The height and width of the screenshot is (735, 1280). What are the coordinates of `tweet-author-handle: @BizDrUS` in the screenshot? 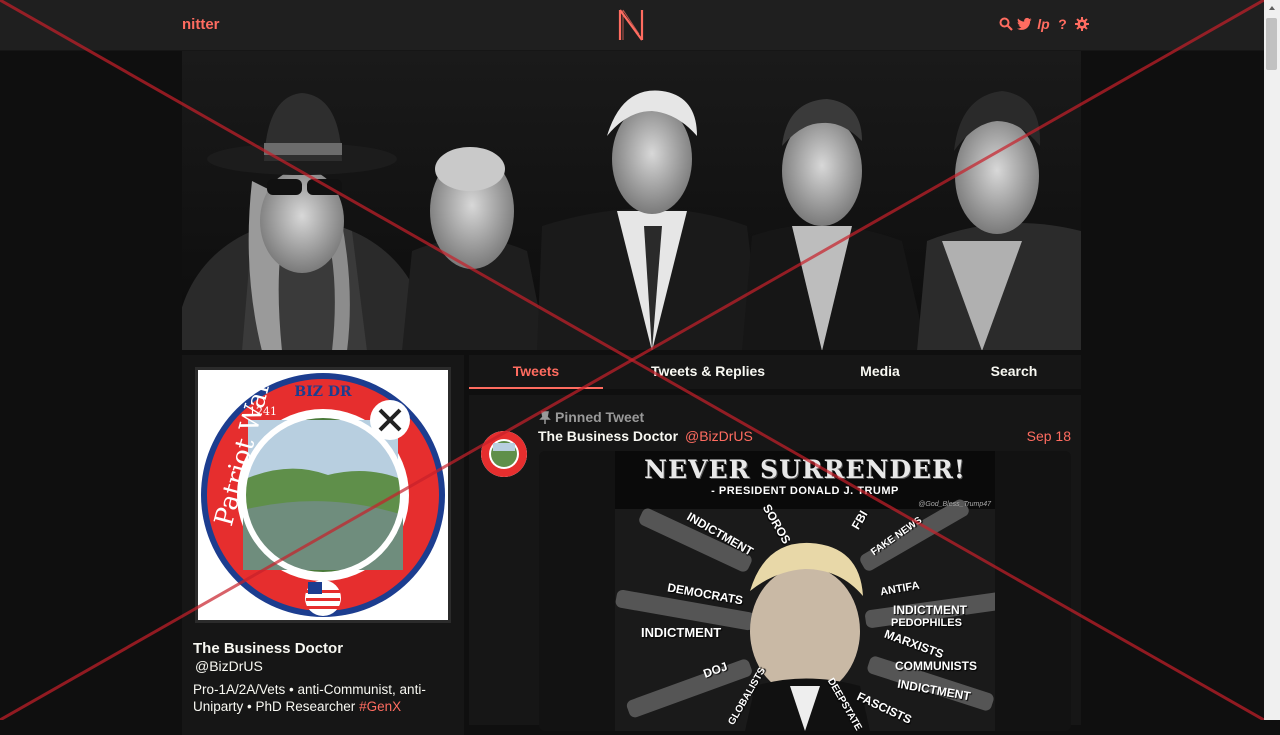 It's located at (719, 436).